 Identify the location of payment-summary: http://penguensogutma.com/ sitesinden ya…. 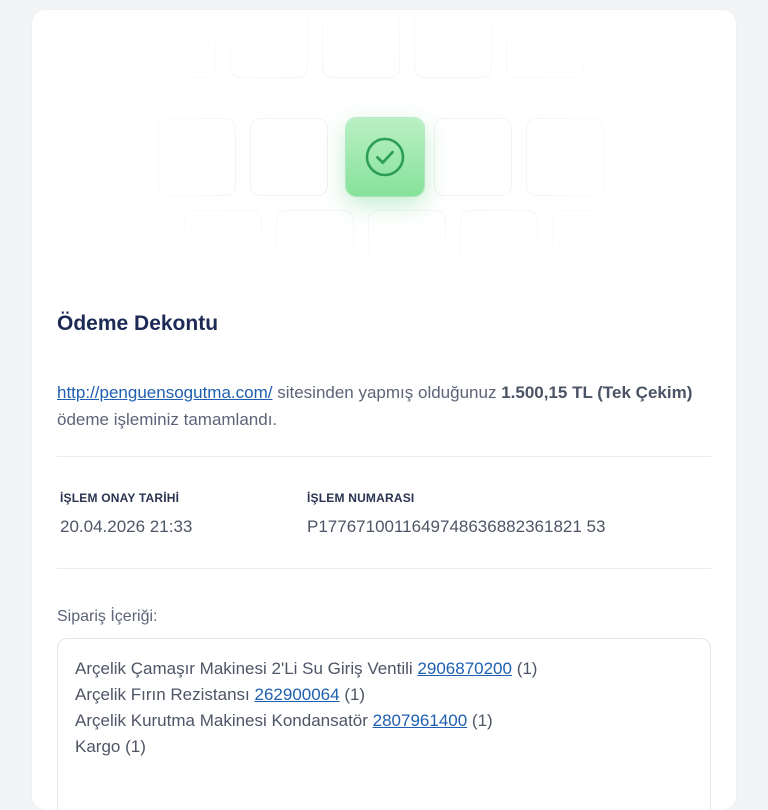
(382, 406).